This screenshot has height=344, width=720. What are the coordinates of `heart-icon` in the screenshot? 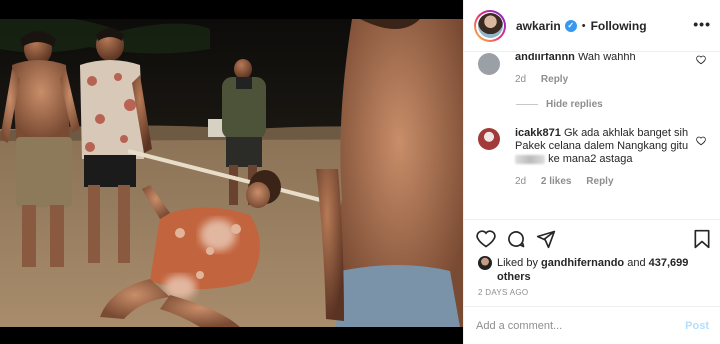 It's located at (486, 239).